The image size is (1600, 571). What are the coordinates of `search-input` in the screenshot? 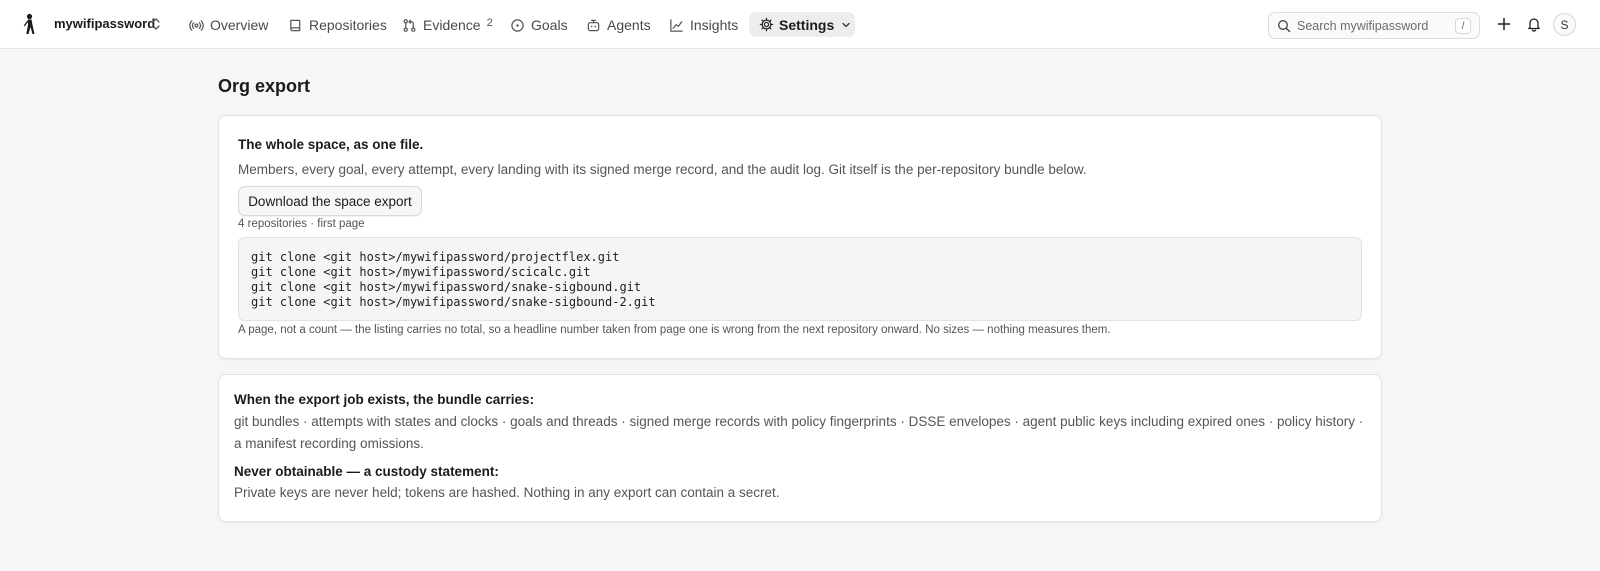 It's located at (1372, 25).